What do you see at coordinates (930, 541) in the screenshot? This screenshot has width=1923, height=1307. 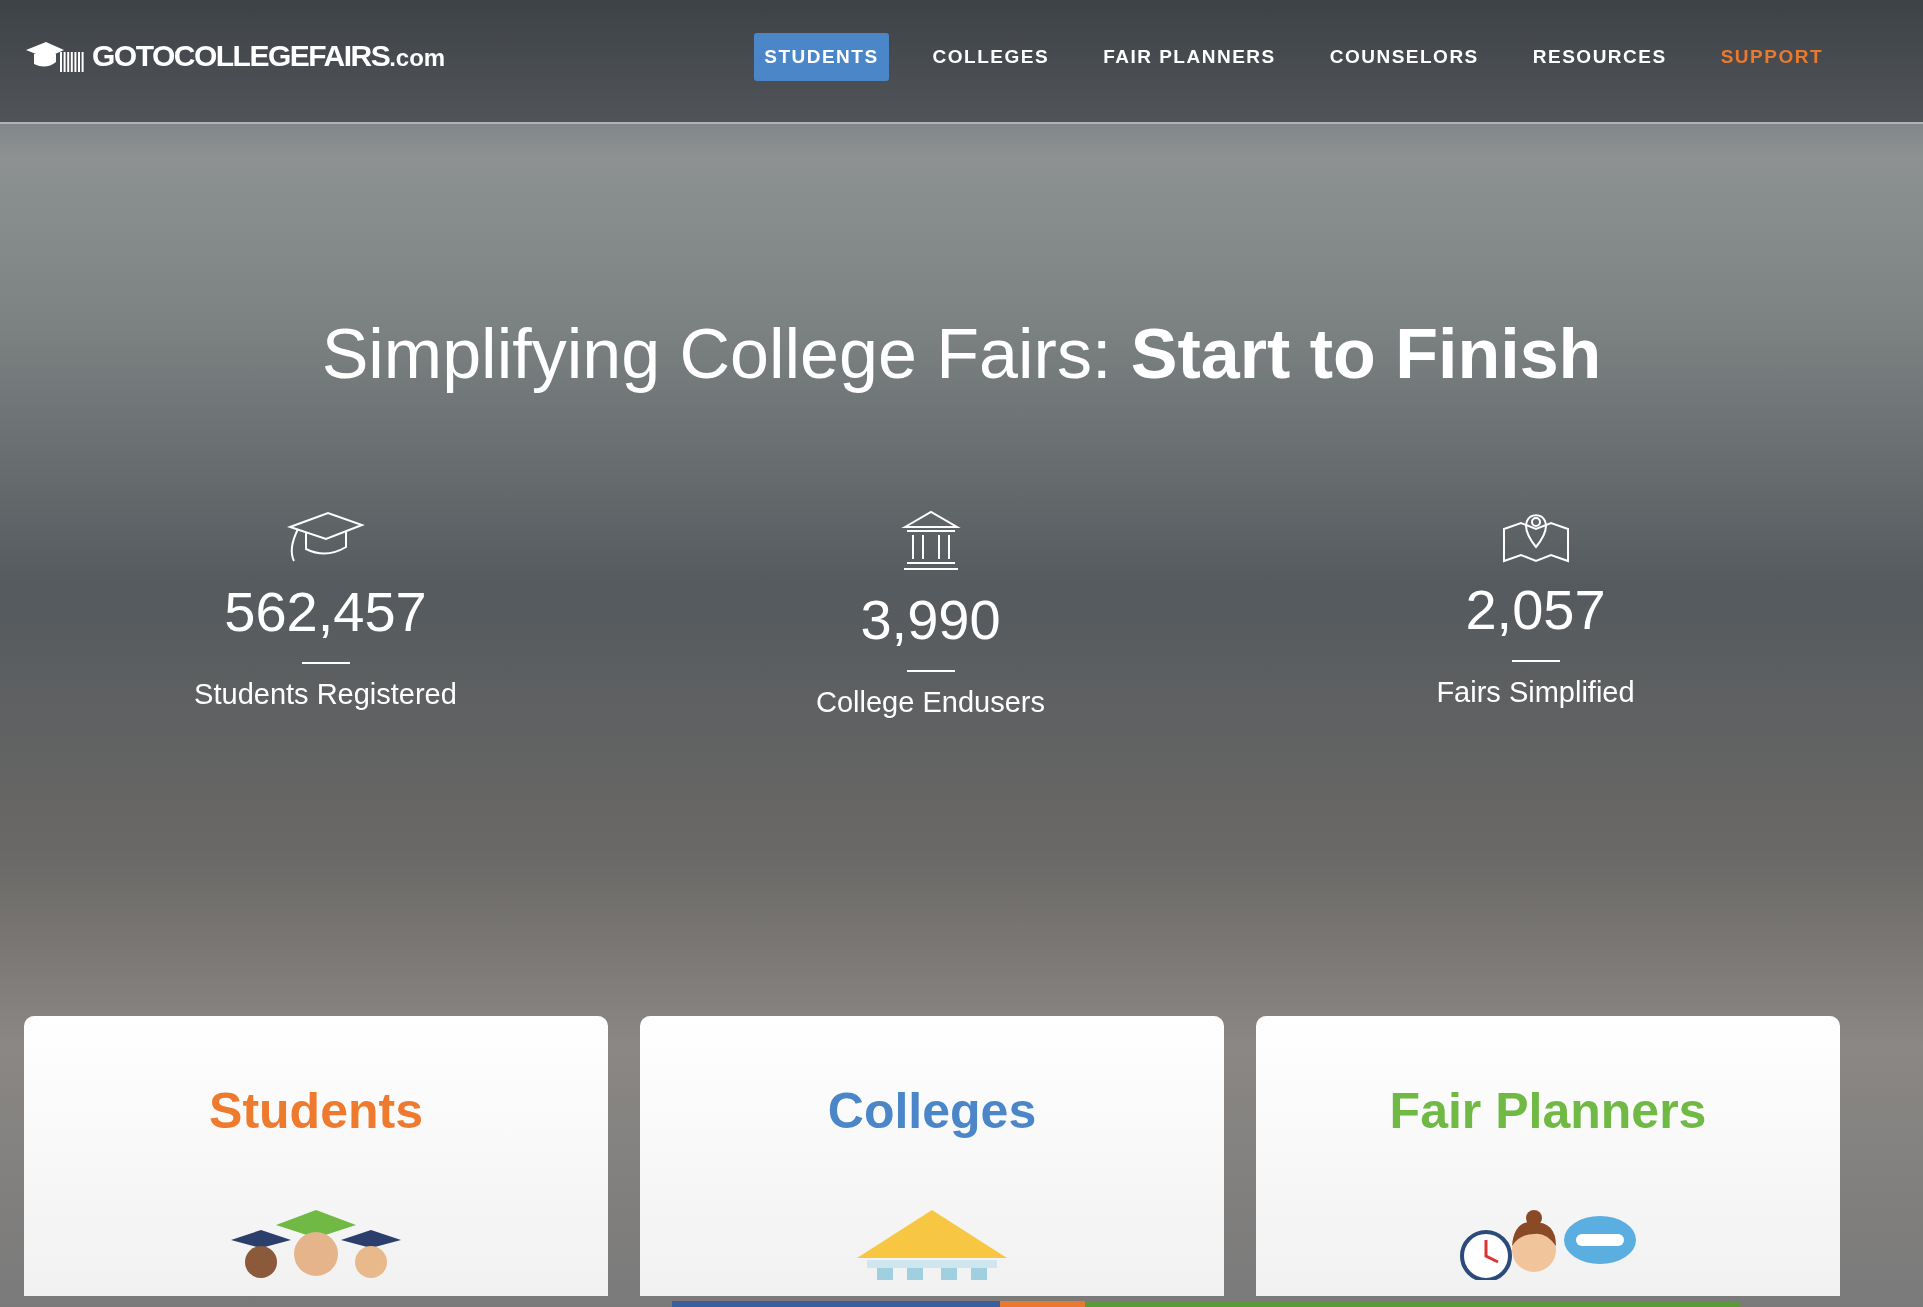 I see `building-icon` at bounding box center [930, 541].